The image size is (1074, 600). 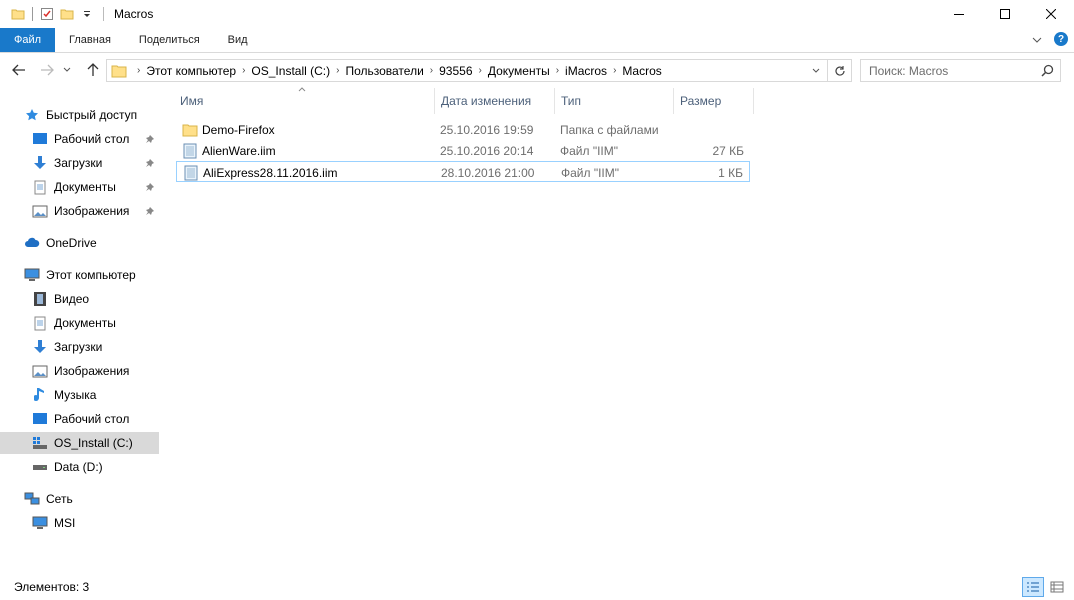 What do you see at coordinates (92, 115) in the screenshot?
I see `sidebar-item-label: Быстрый доступ` at bounding box center [92, 115].